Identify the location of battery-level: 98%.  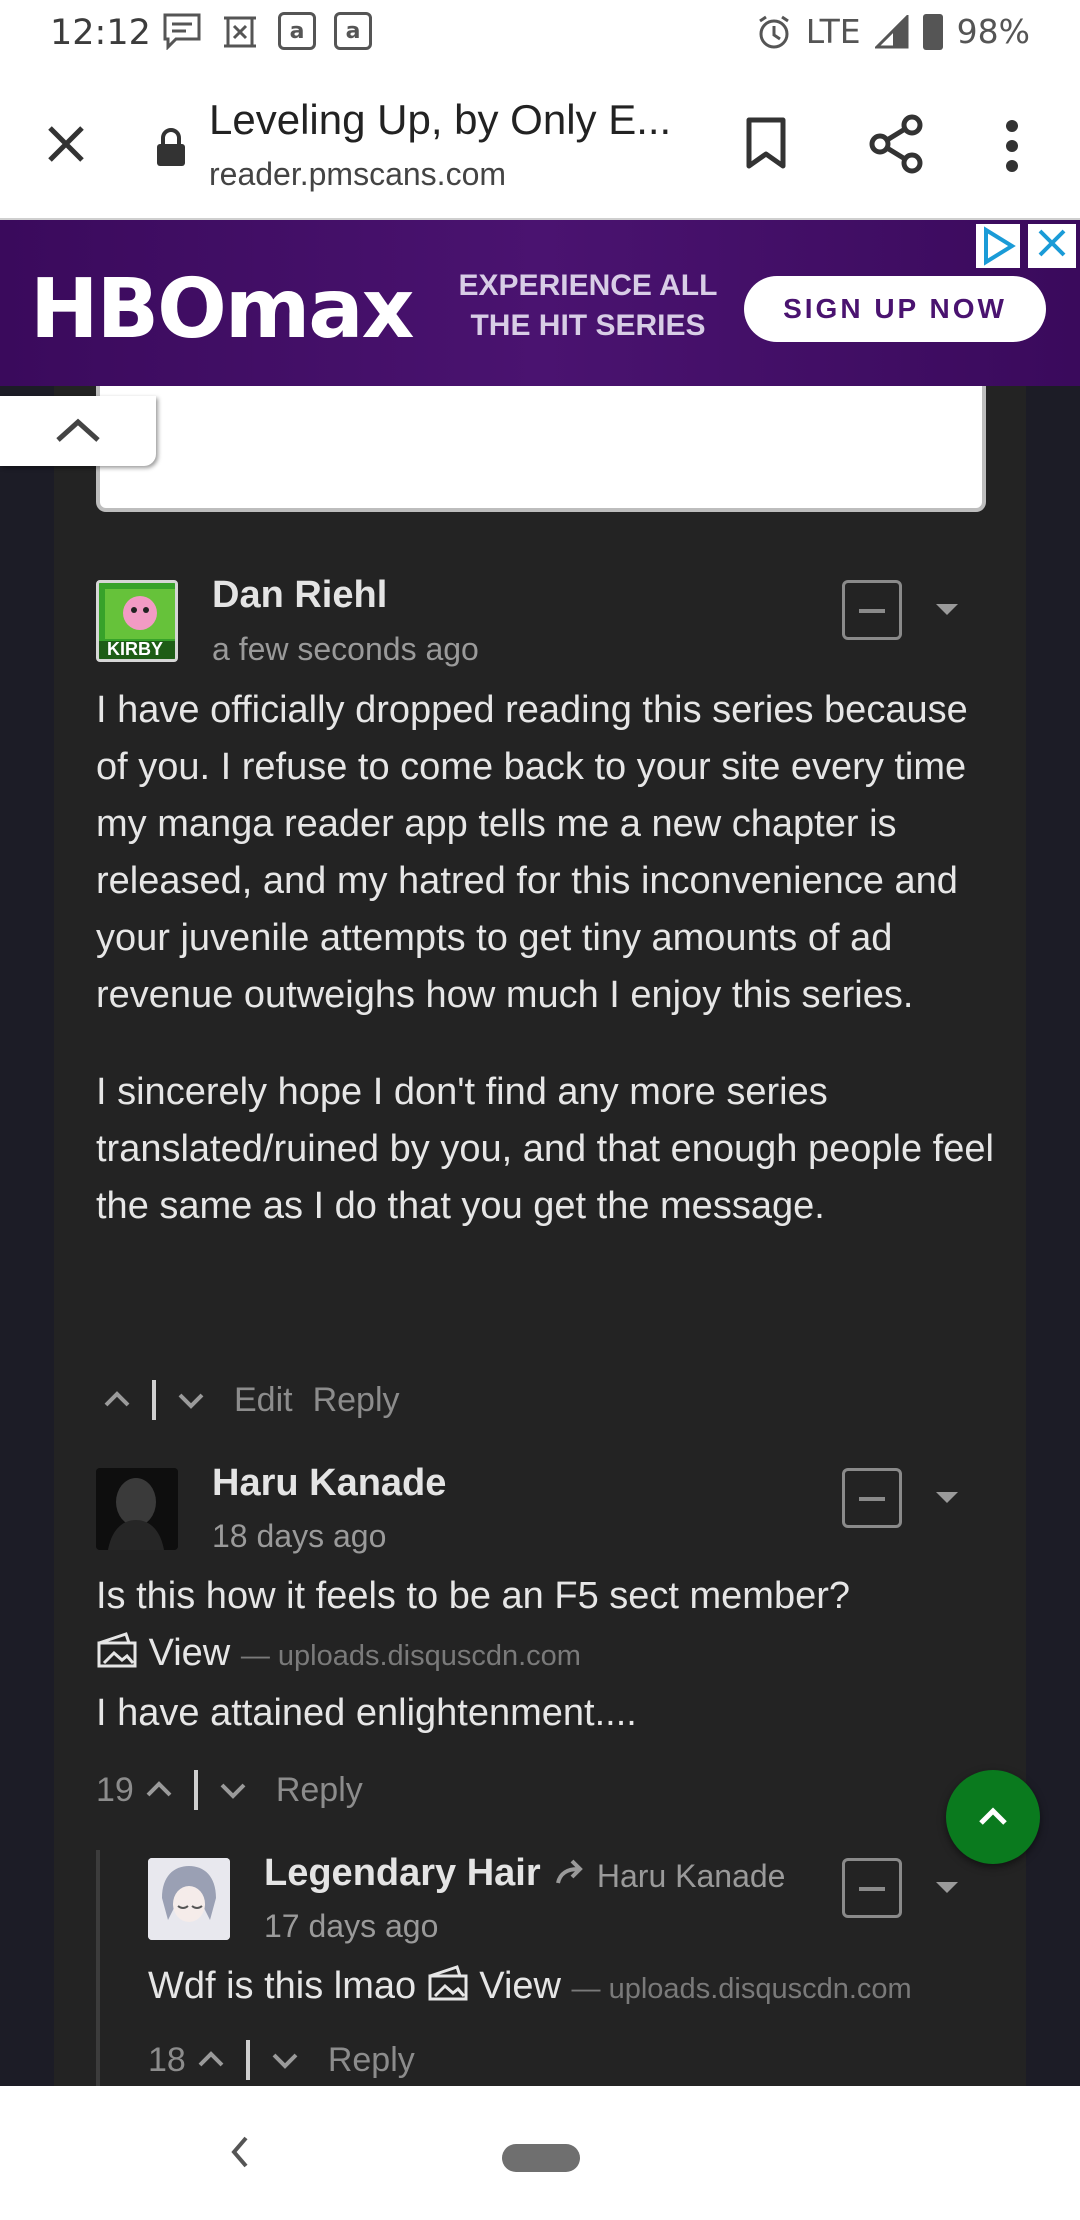
(993, 31).